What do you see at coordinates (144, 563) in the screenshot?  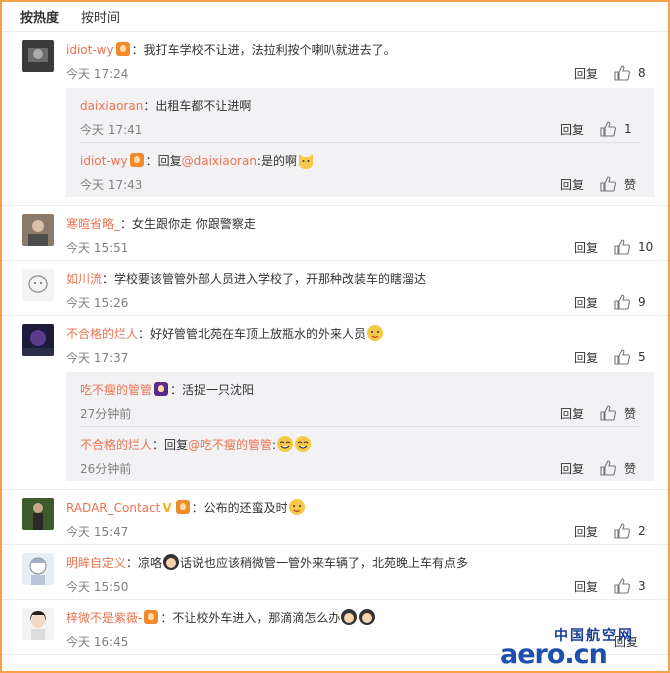 I see `comment-text: ：凉咯` at bounding box center [144, 563].